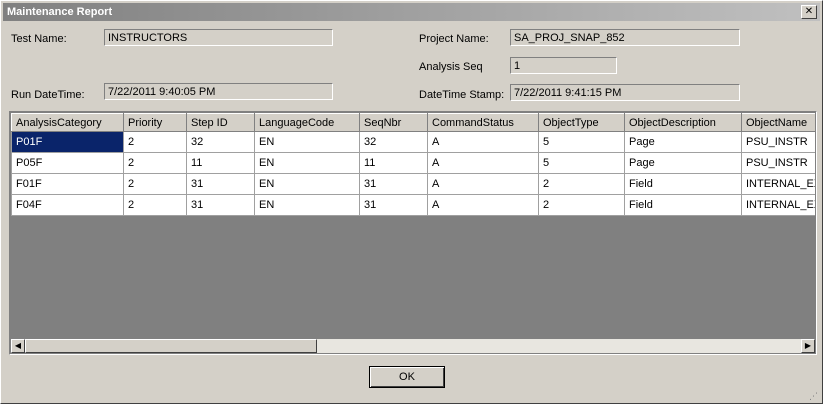 This screenshot has height=404, width=823. Describe the element at coordinates (220, 122) in the screenshot. I see `col-header: Step ID` at that location.